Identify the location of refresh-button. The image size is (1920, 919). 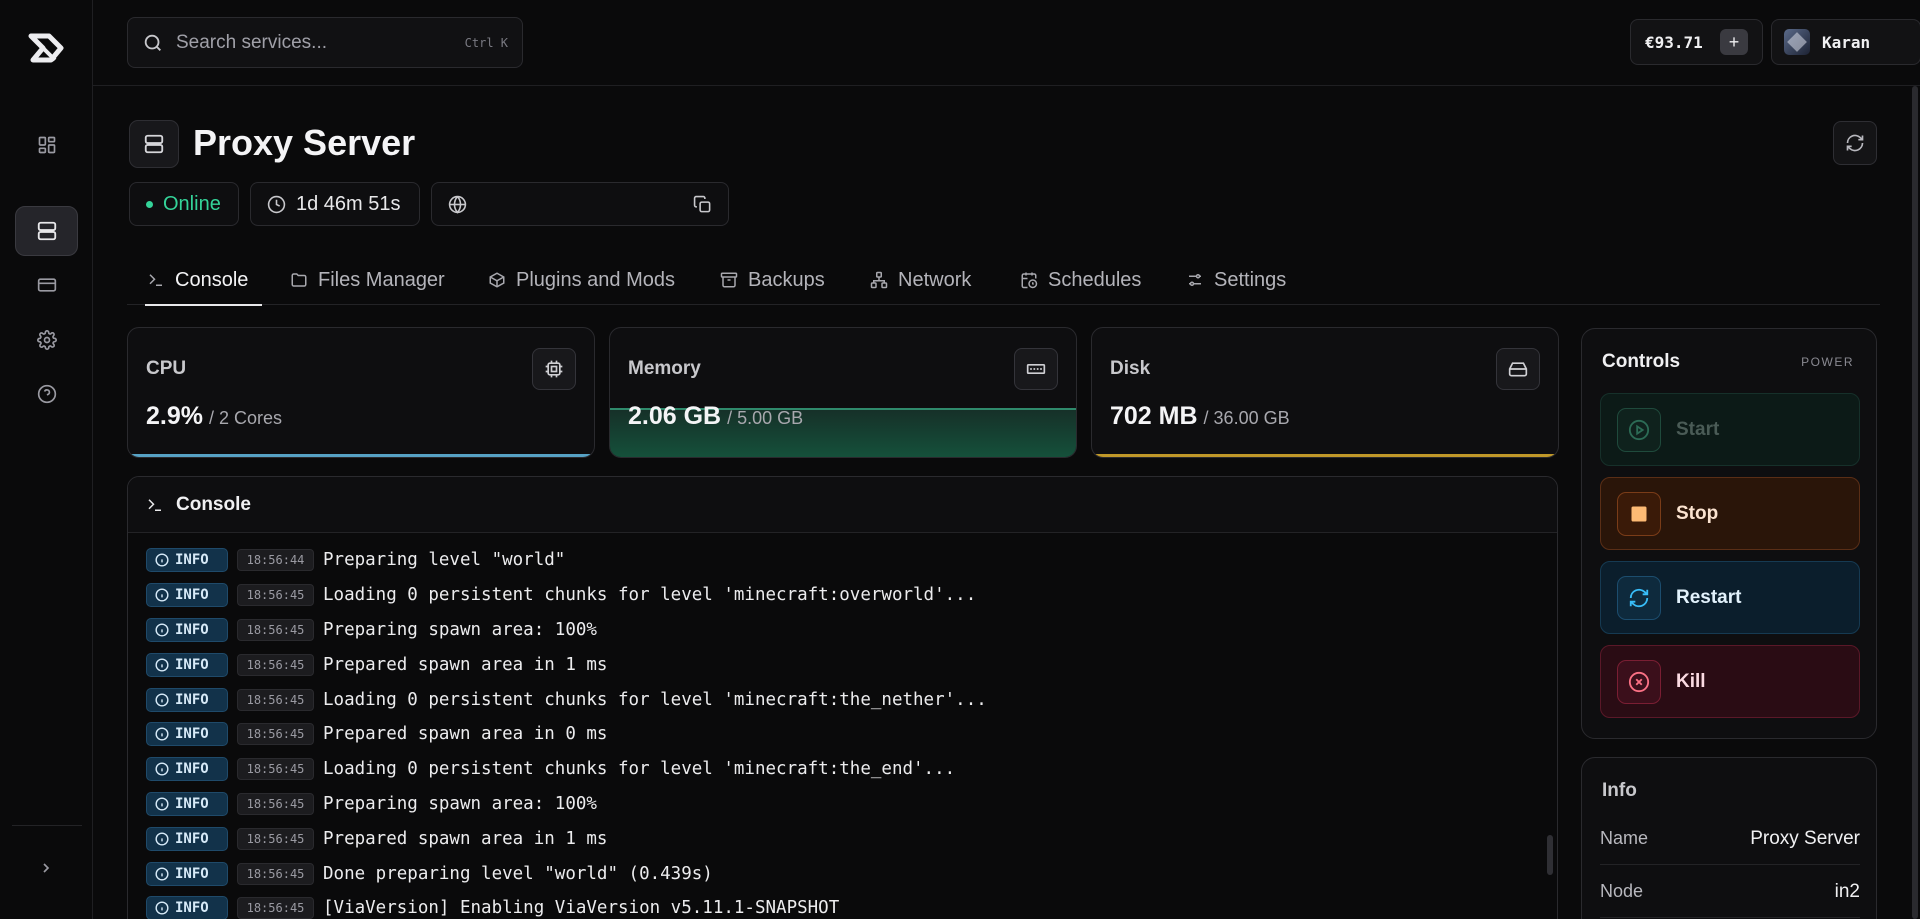
(1855, 143).